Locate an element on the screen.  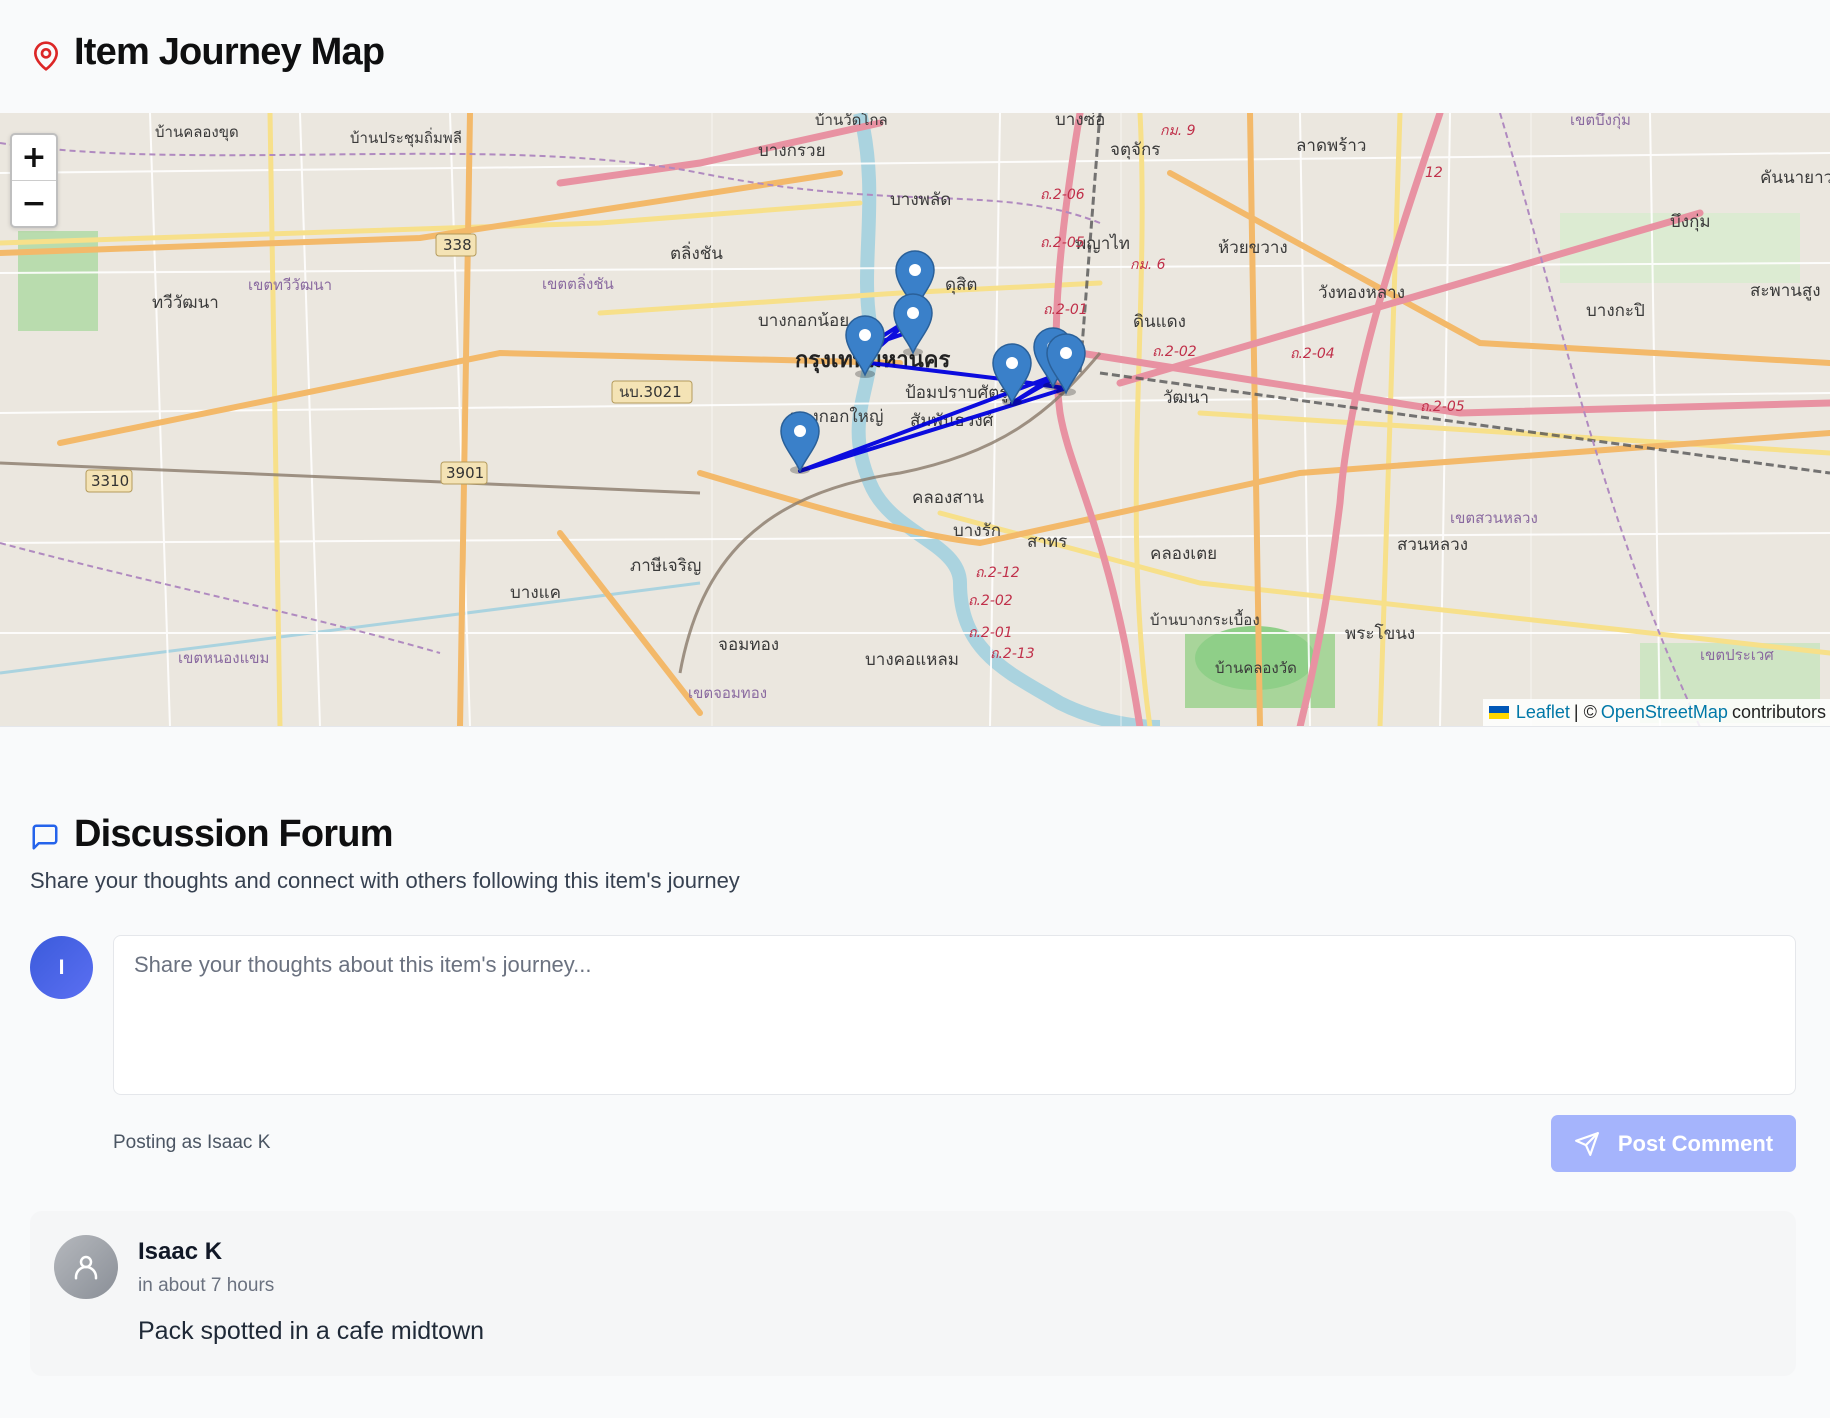
svg-text: บางพลัด is located at coordinates (920, 200).